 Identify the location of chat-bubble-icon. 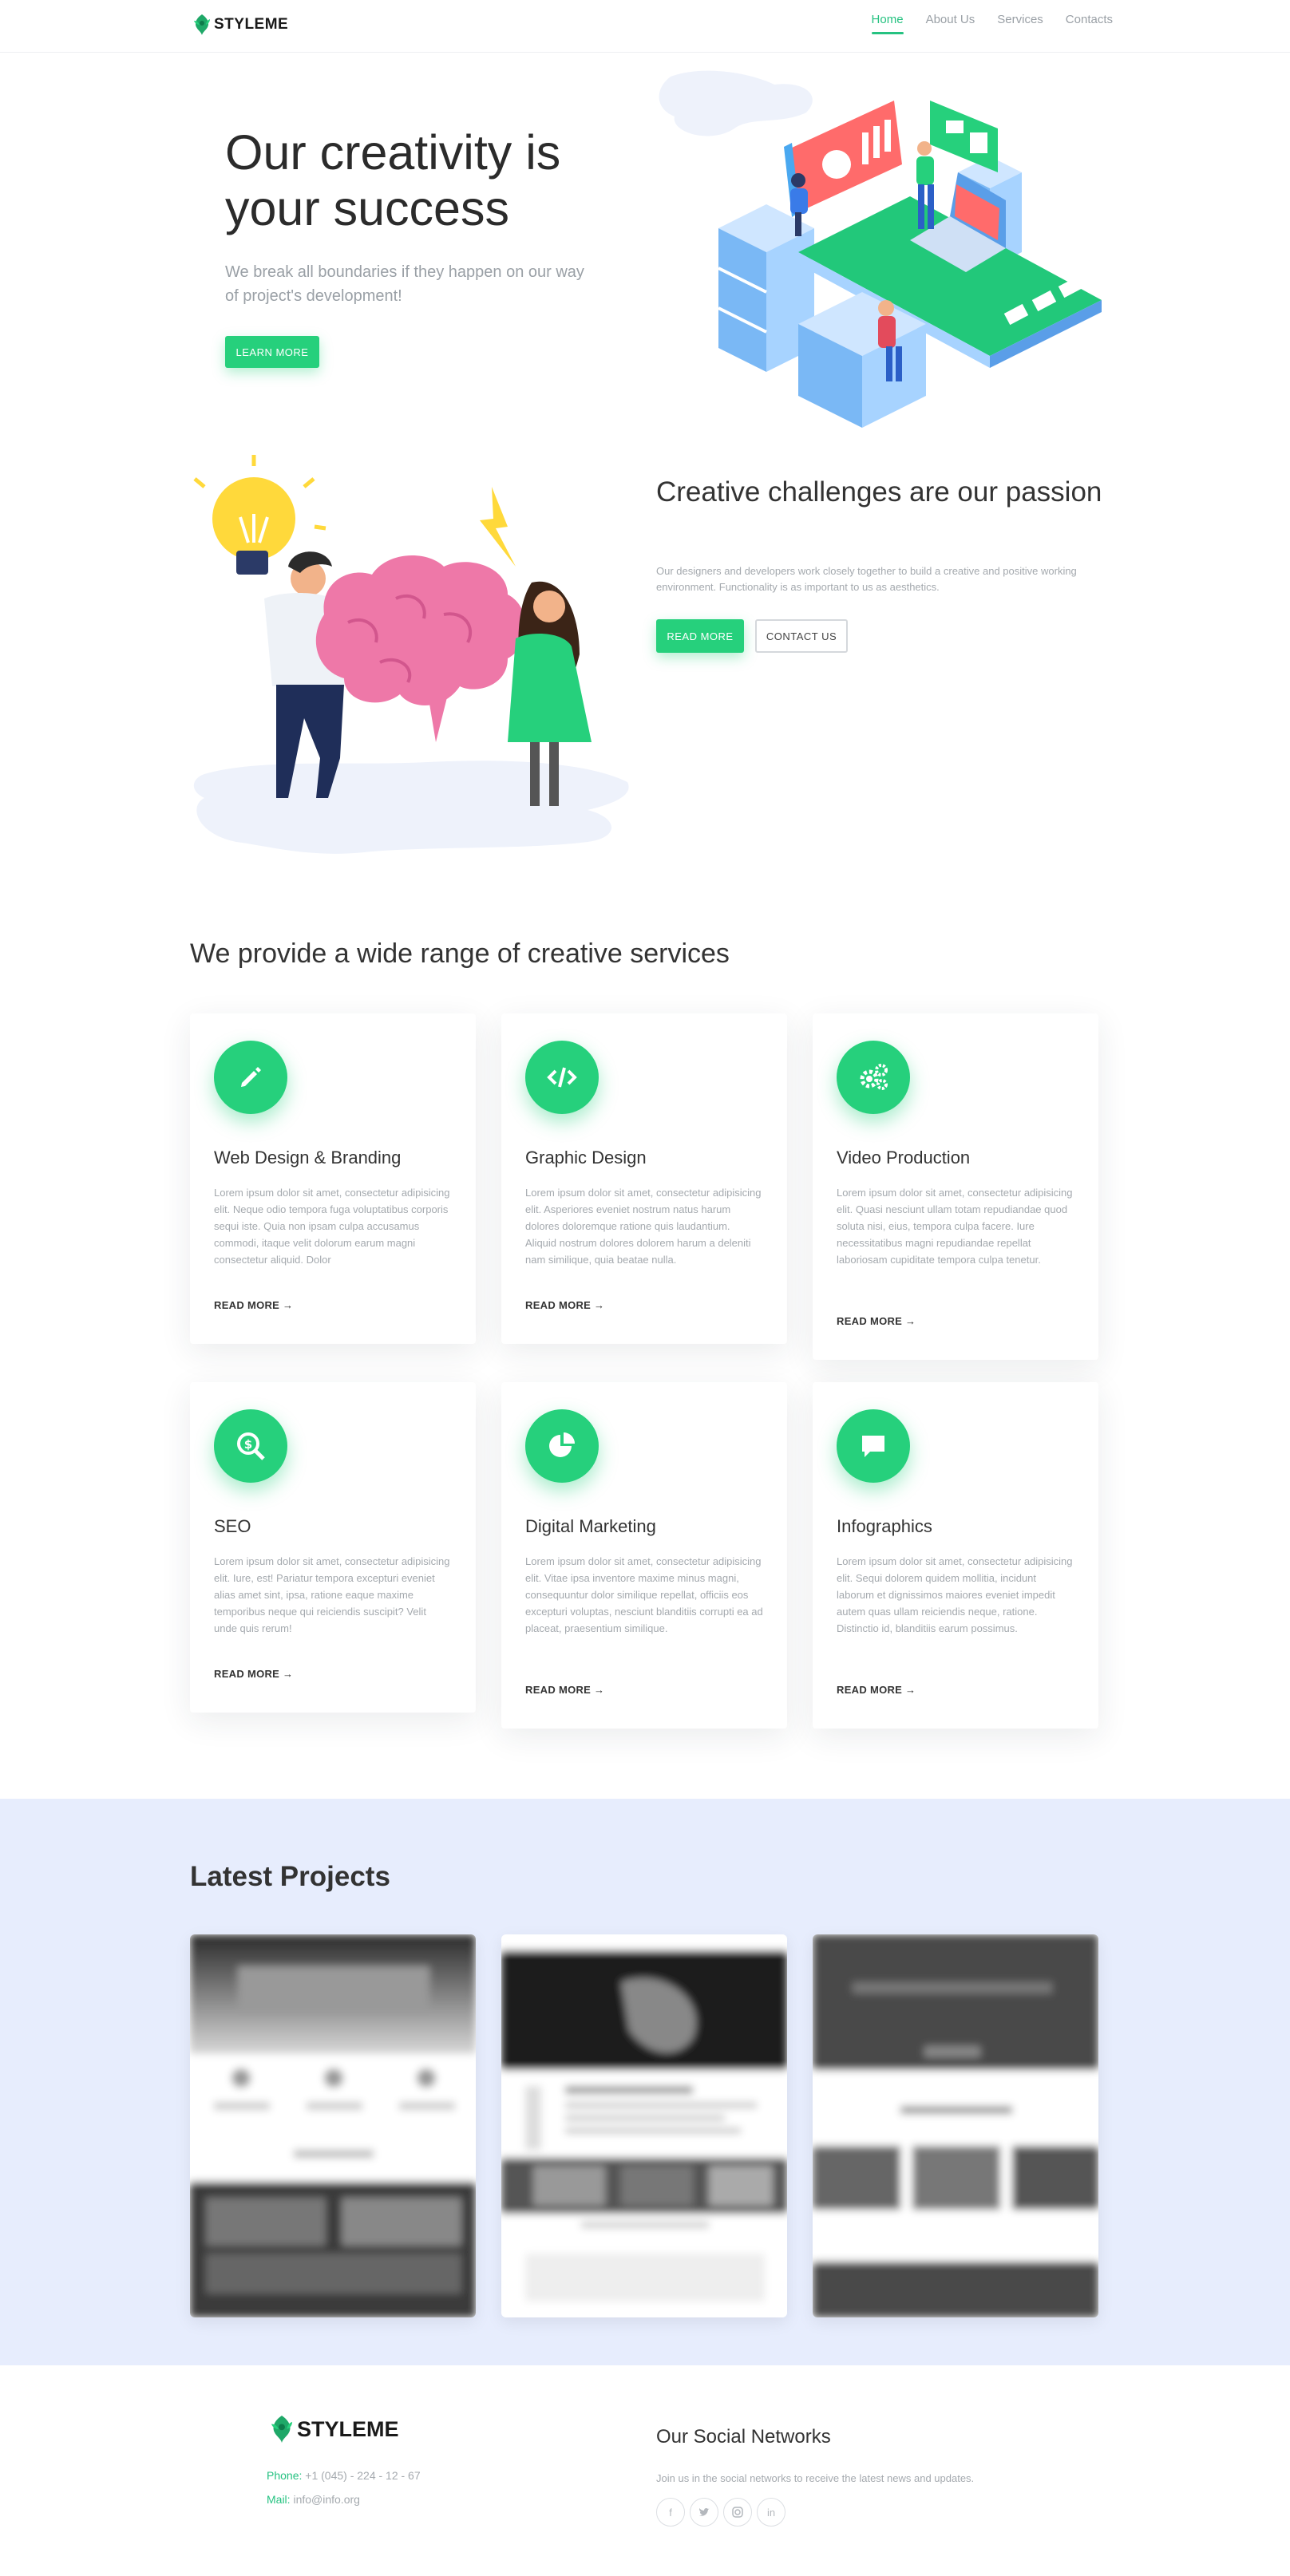
(874, 1446).